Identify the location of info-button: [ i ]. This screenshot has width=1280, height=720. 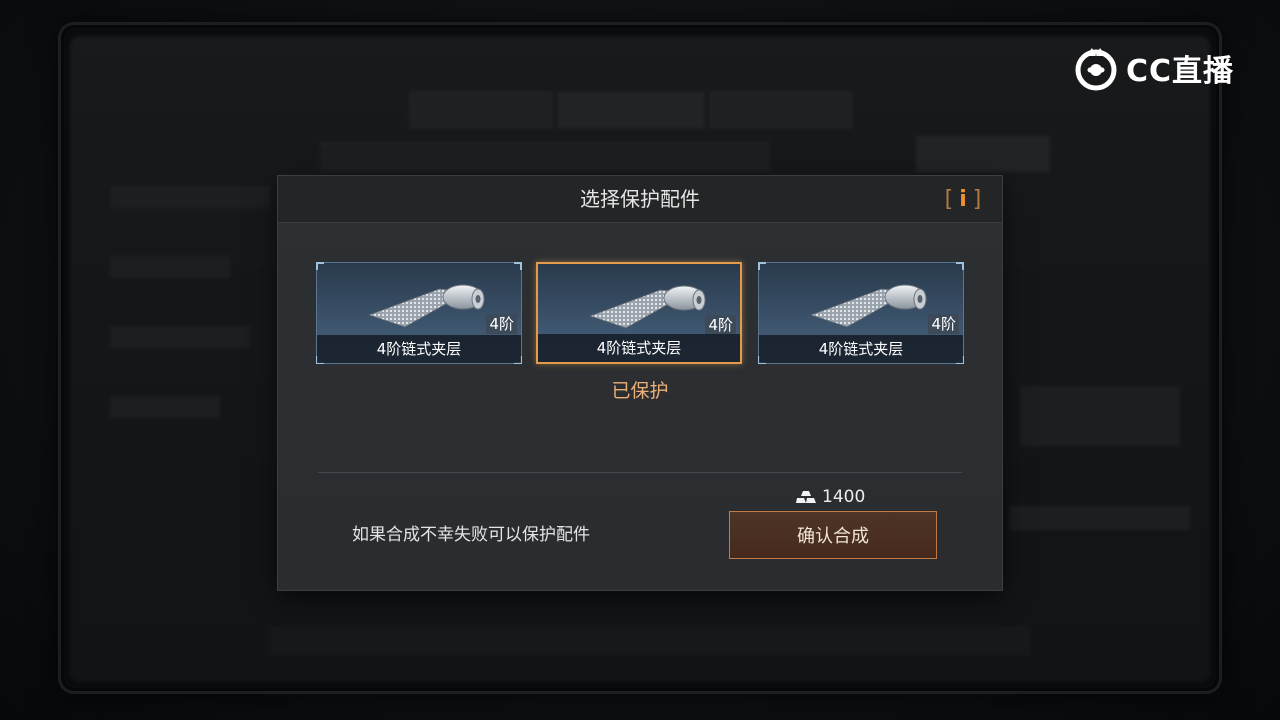
(963, 199).